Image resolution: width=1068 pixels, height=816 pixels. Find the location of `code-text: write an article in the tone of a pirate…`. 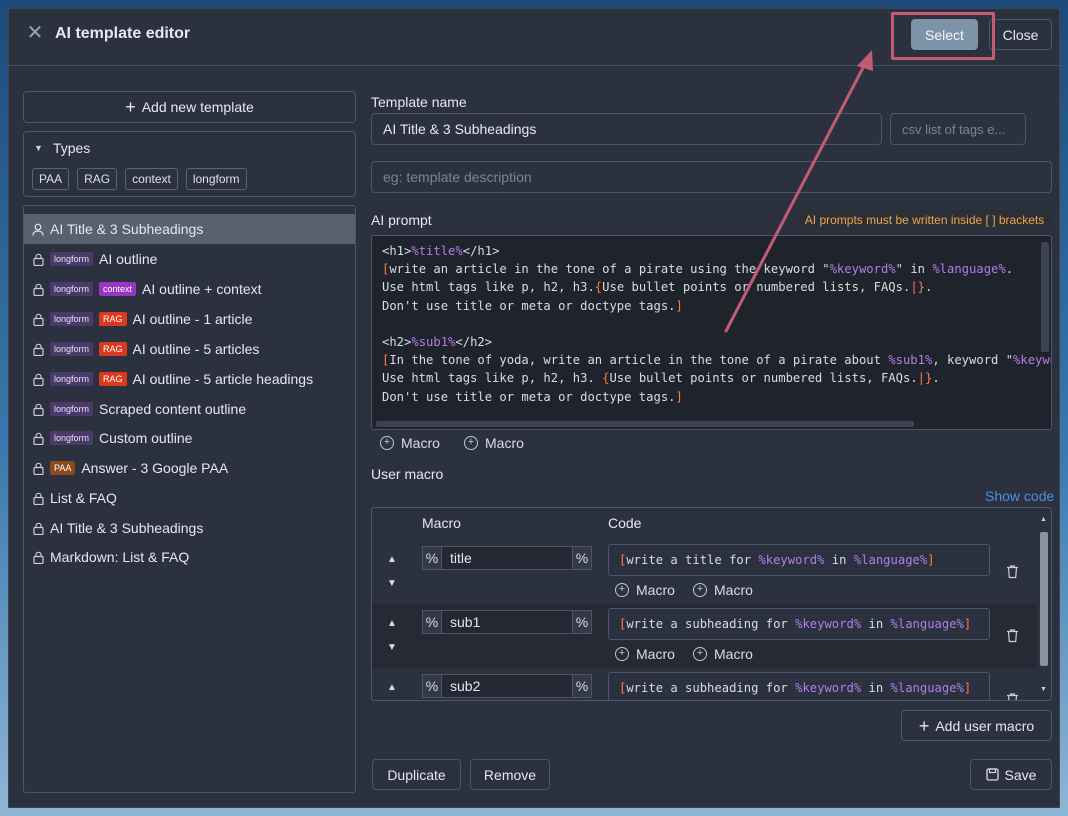

code-text: write an article in the tone of a pirate… is located at coordinates (609, 269).